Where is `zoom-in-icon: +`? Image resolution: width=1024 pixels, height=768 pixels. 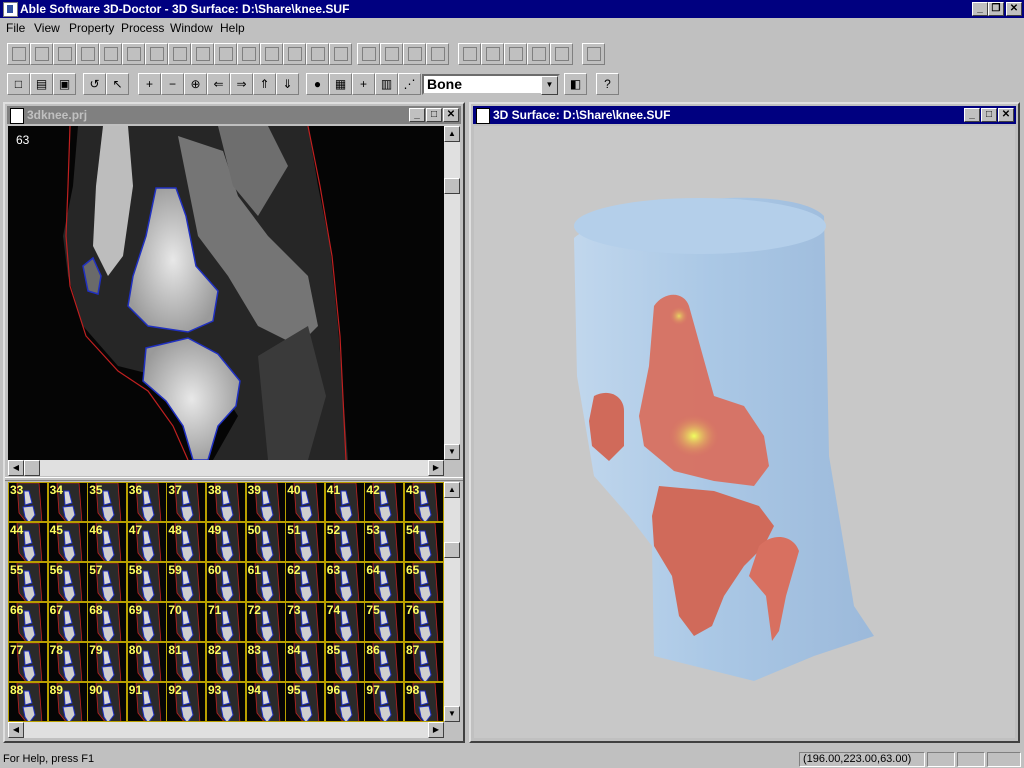
zoom-in-icon: + is located at coordinates (149, 84).